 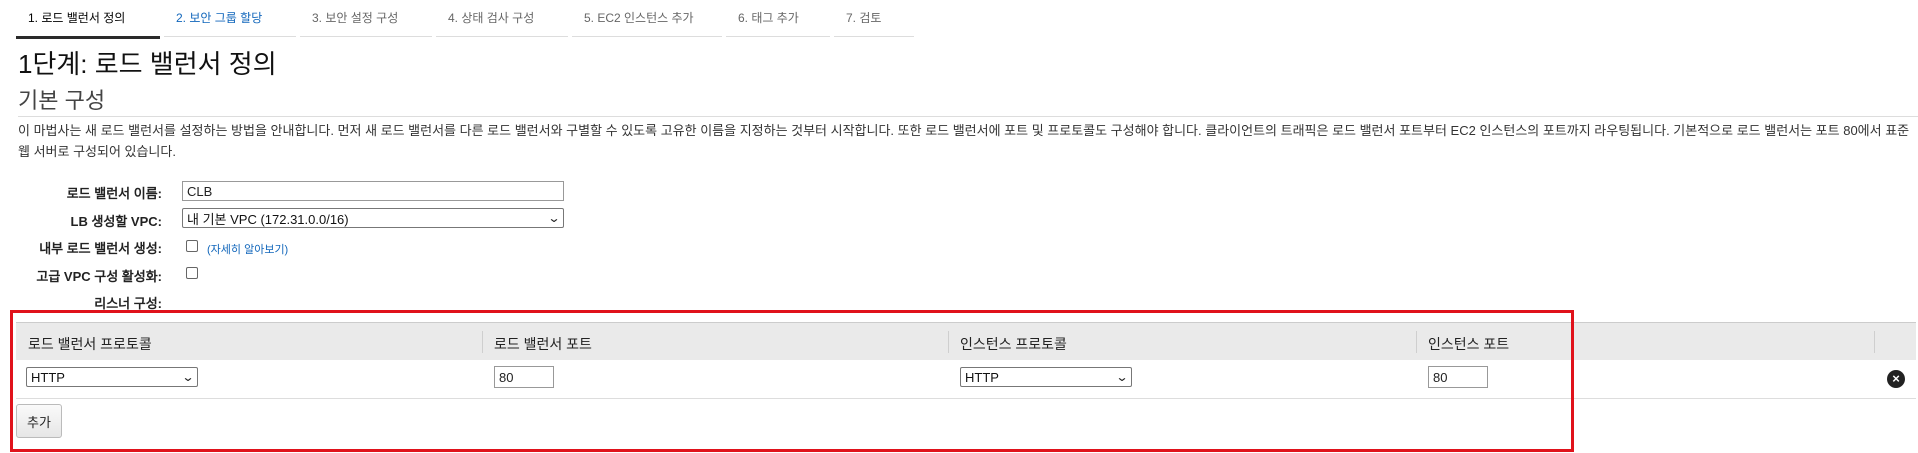 I want to click on tab-label: 2. 보안 그룹 할당, so click(x=219, y=18).